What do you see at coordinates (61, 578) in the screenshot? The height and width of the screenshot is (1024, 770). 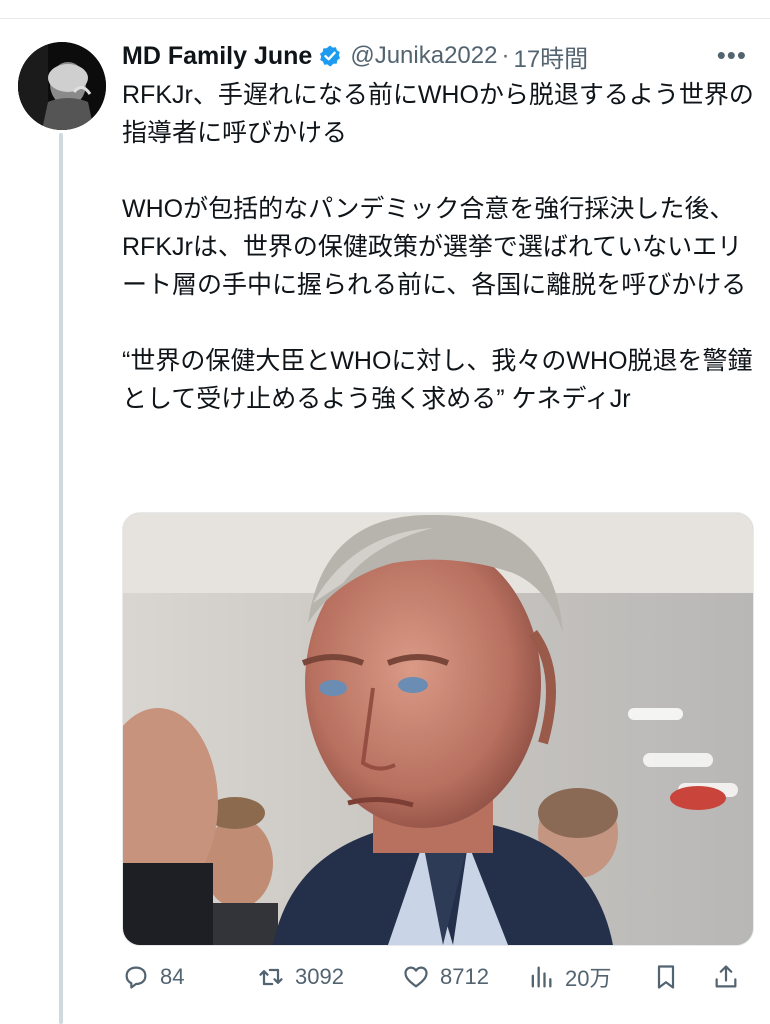 I see `thread-line` at bounding box center [61, 578].